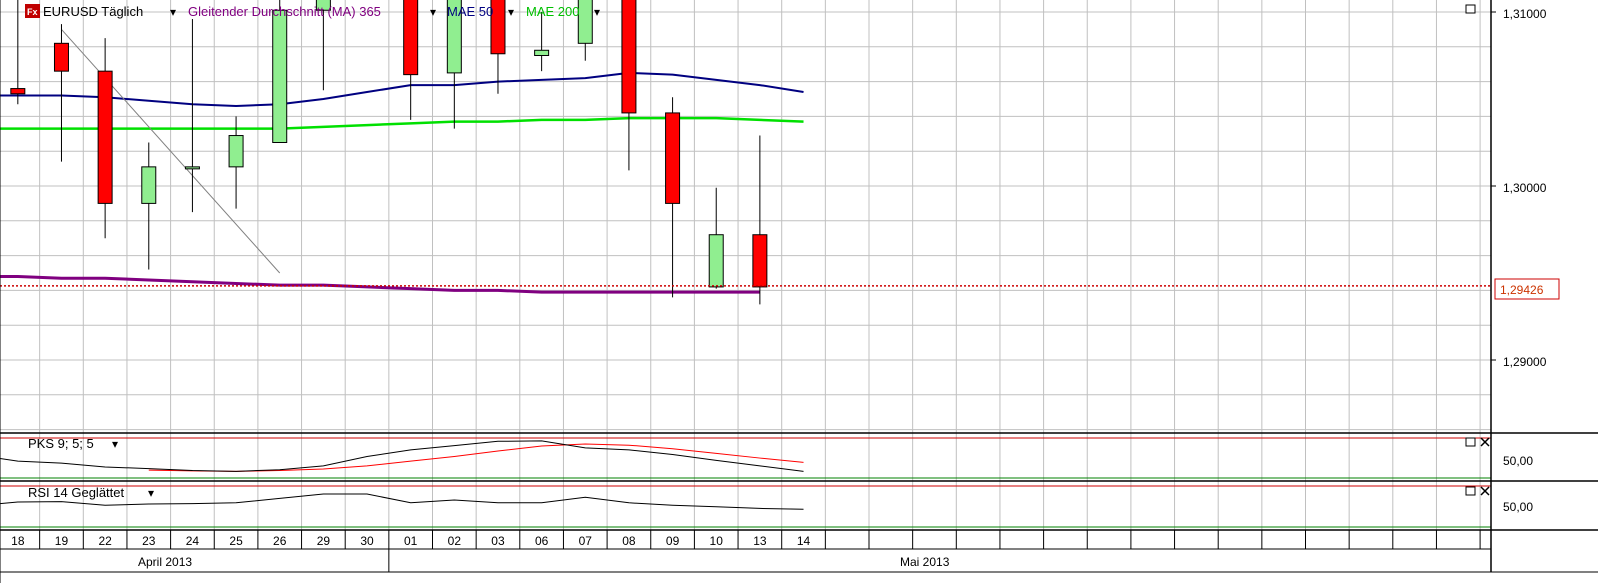 Image resolution: width=1598 pixels, height=583 pixels. Describe the element at coordinates (165, 562) in the screenshot. I see `month-label-april: April 2013` at that location.